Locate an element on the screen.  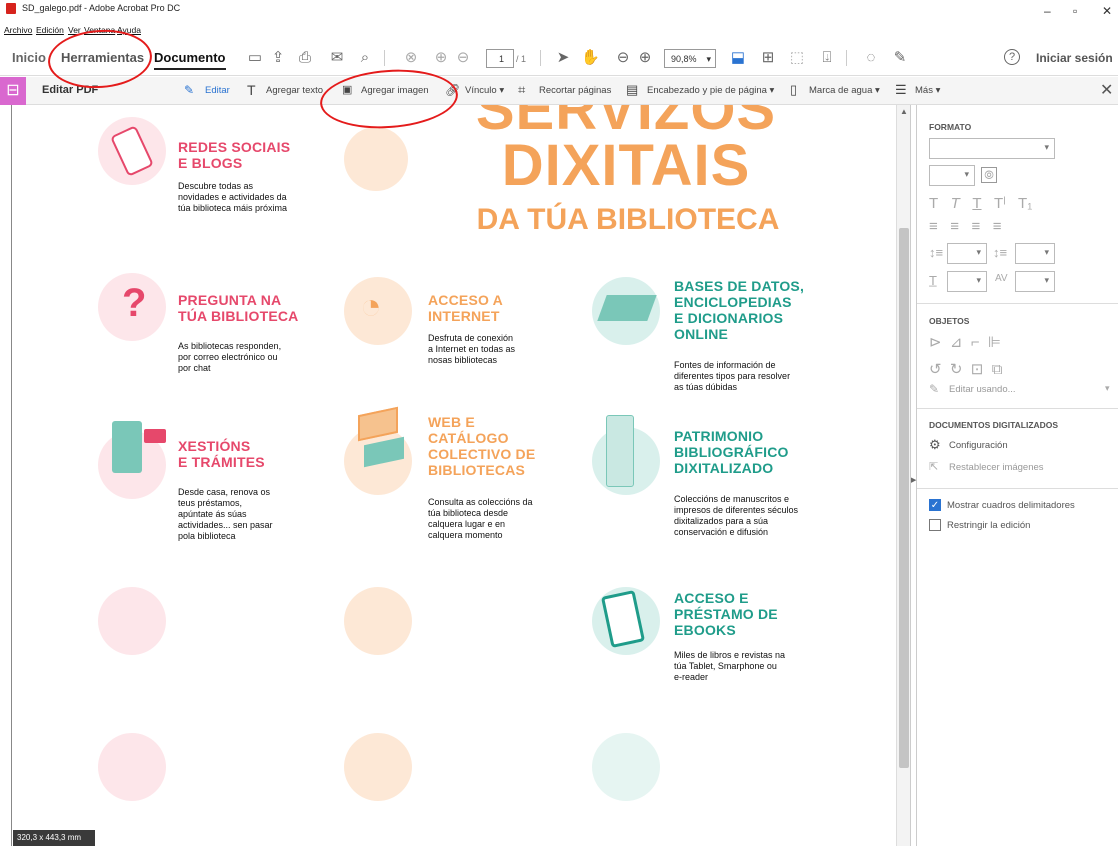
page-display-icon: ⍗ is located at coordinates (827, 58).